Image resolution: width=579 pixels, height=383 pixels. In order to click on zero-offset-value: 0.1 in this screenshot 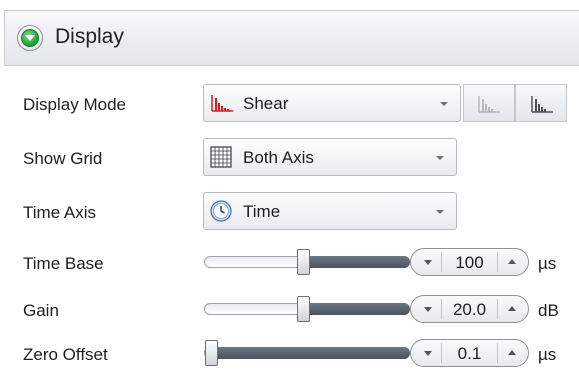, I will do `click(469, 354)`.